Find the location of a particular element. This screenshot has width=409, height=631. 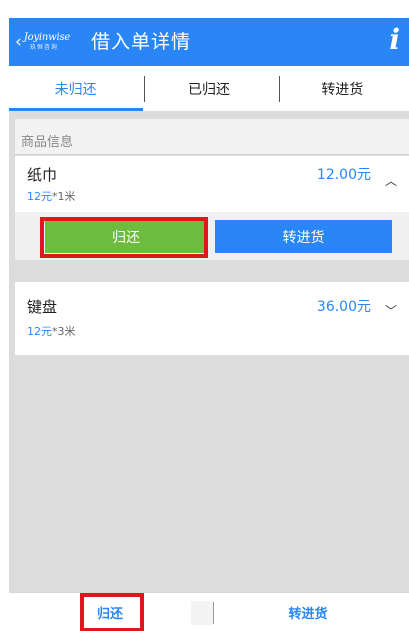

tab-transfer: 转进货 is located at coordinates (342, 89).